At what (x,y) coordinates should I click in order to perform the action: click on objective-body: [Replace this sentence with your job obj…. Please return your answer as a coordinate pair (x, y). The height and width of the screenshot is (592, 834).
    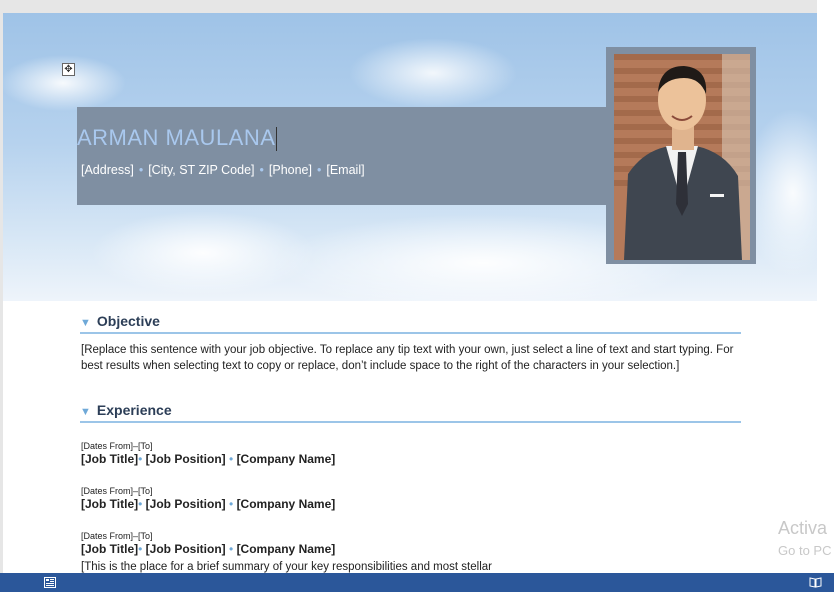
    Looking at the image, I should click on (410, 358).